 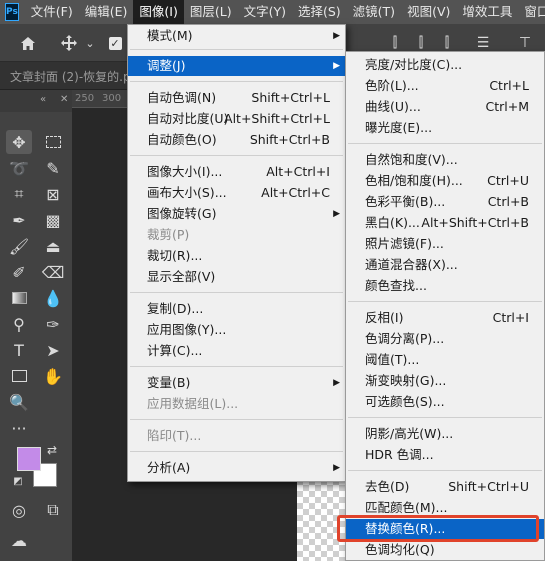 I want to click on eraser-tool-icon: ⌫, so click(x=53, y=272).